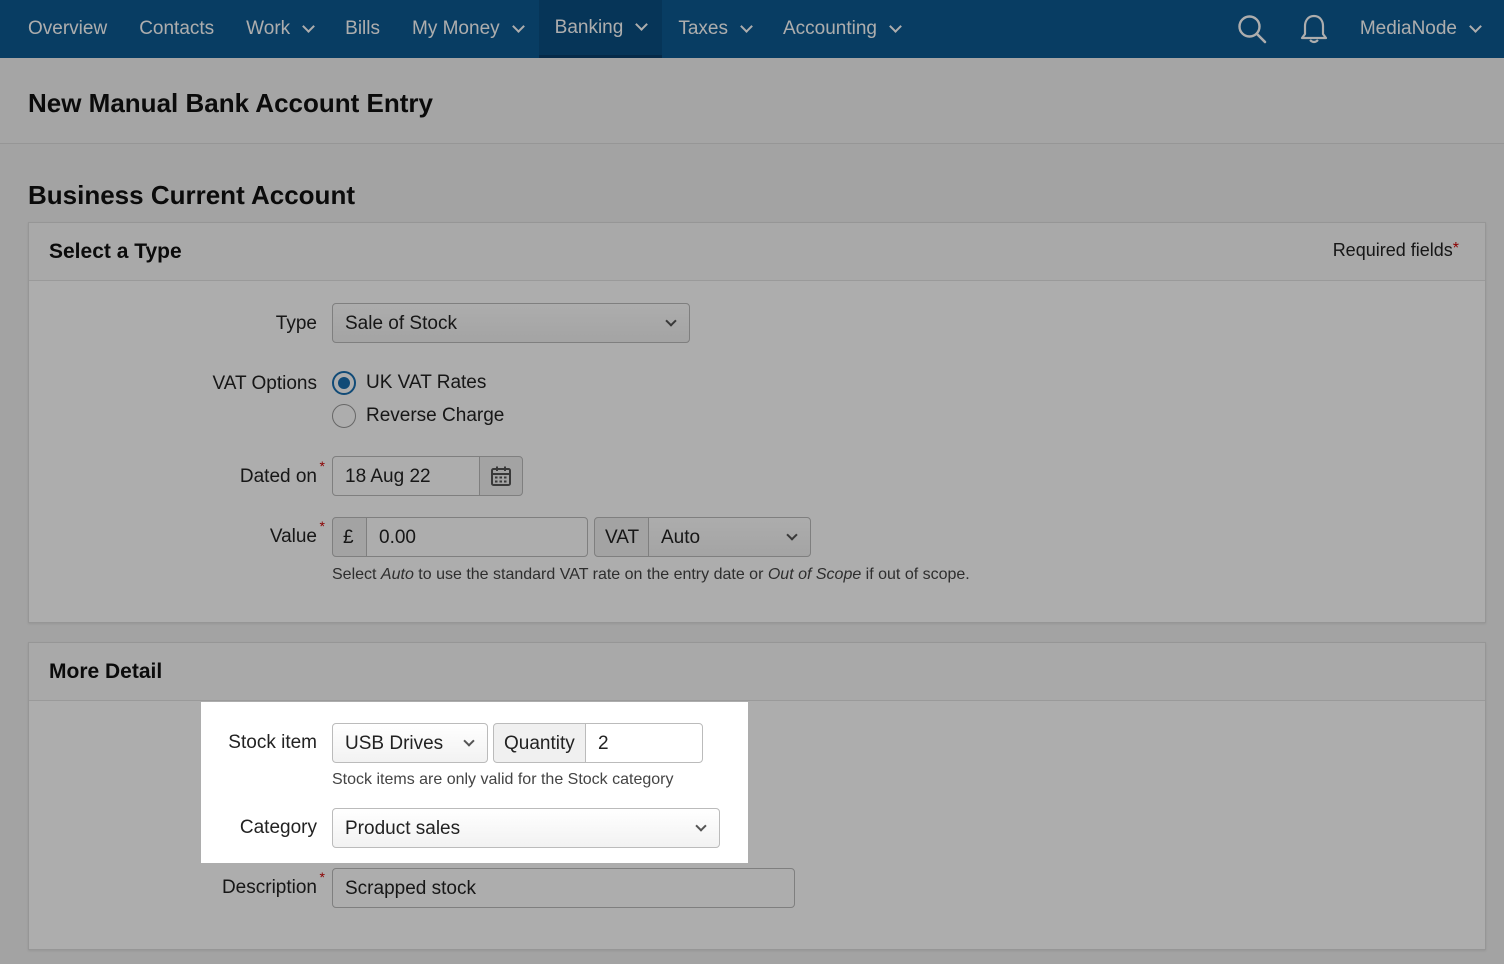 The image size is (1504, 964). I want to click on nav-right: MediaNode, so click(1370, 29).